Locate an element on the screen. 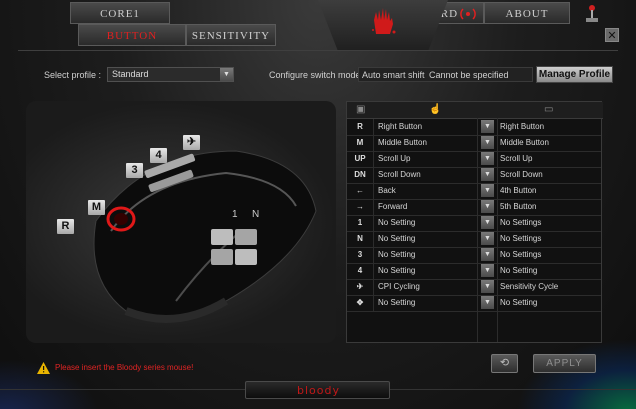 The image size is (636, 409). configure-mode-value: Auto smart shift is located at coordinates (393, 75).